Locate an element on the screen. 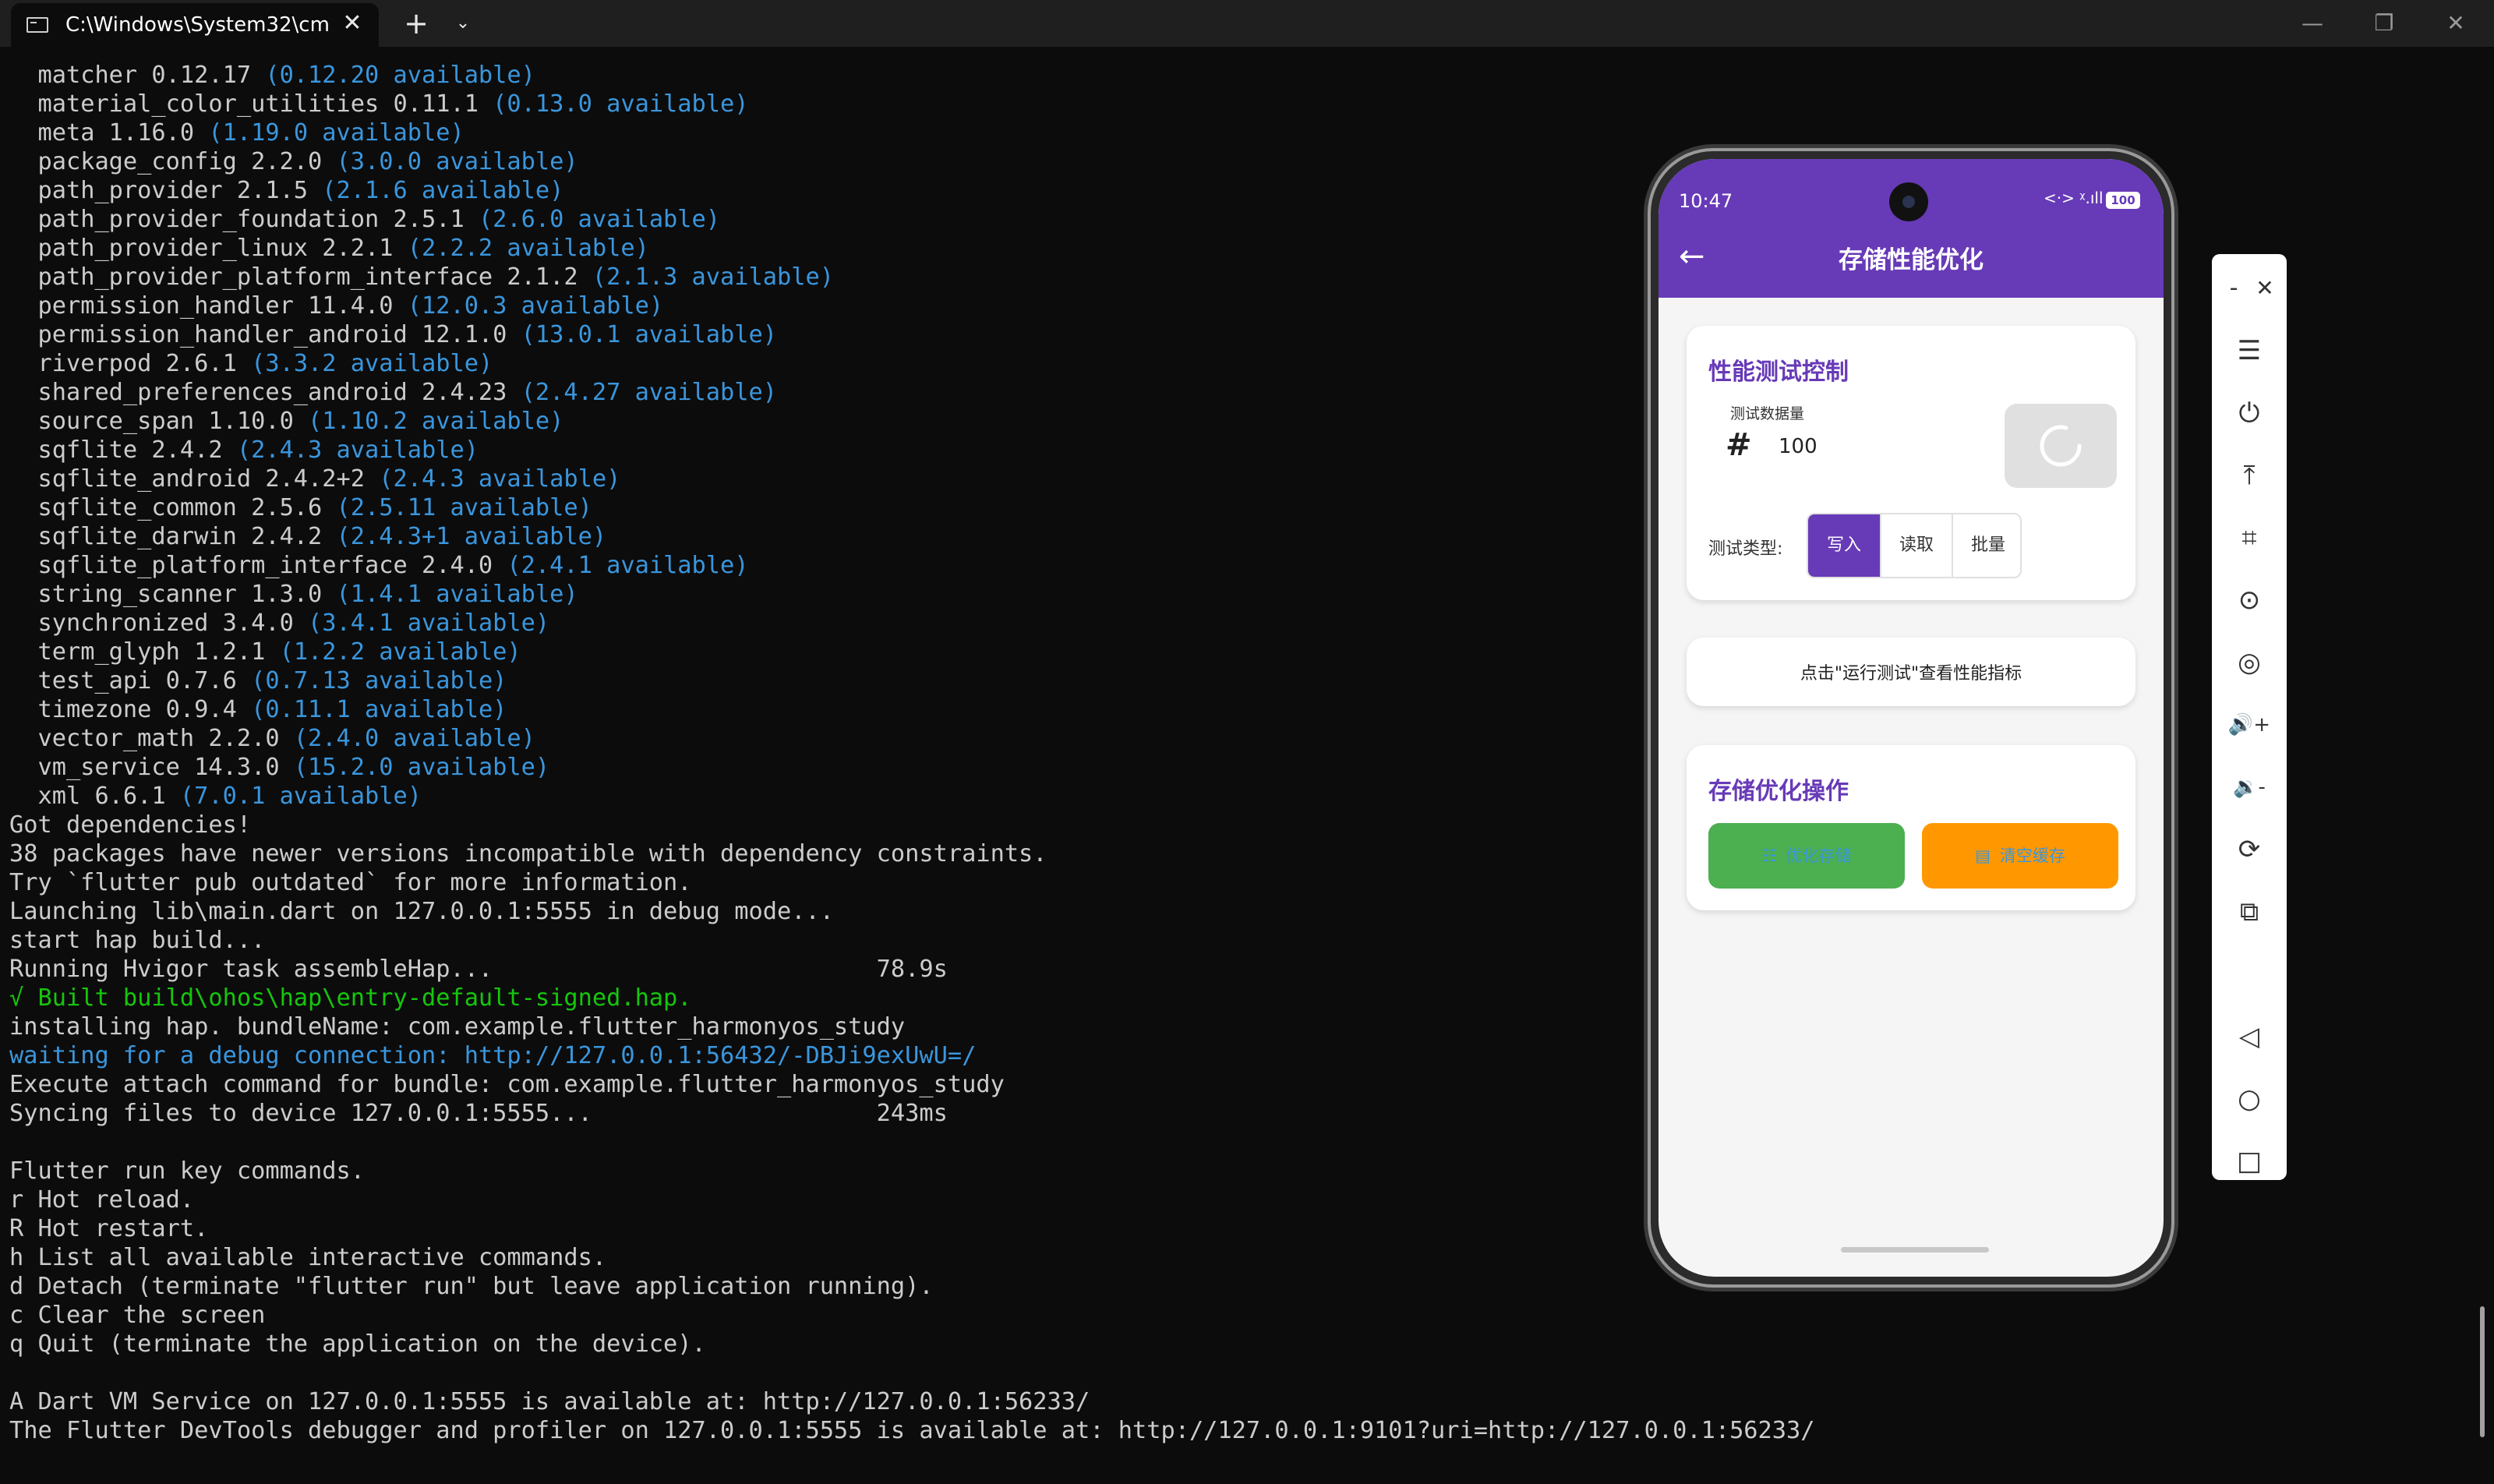  package-available: (1.2.2 available) is located at coordinates (400, 652).